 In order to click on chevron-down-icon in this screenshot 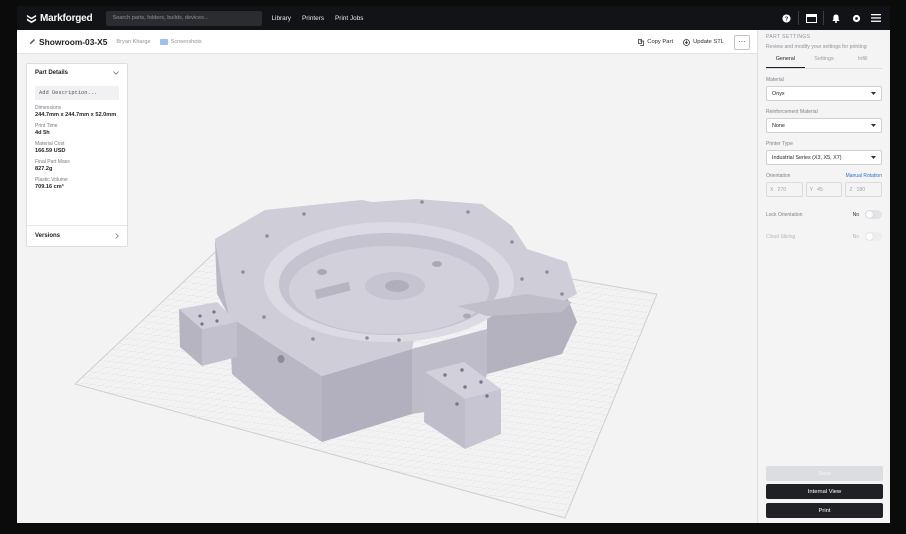, I will do `click(116, 73)`.